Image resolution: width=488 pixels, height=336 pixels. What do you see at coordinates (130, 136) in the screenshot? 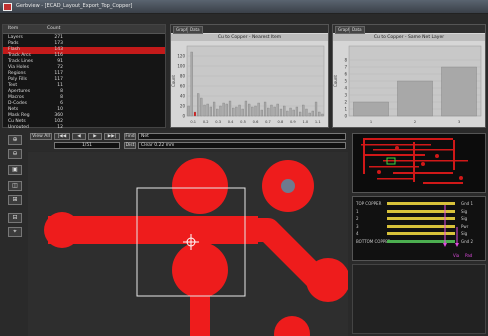
I see `filter-label: Find` at bounding box center [130, 136].